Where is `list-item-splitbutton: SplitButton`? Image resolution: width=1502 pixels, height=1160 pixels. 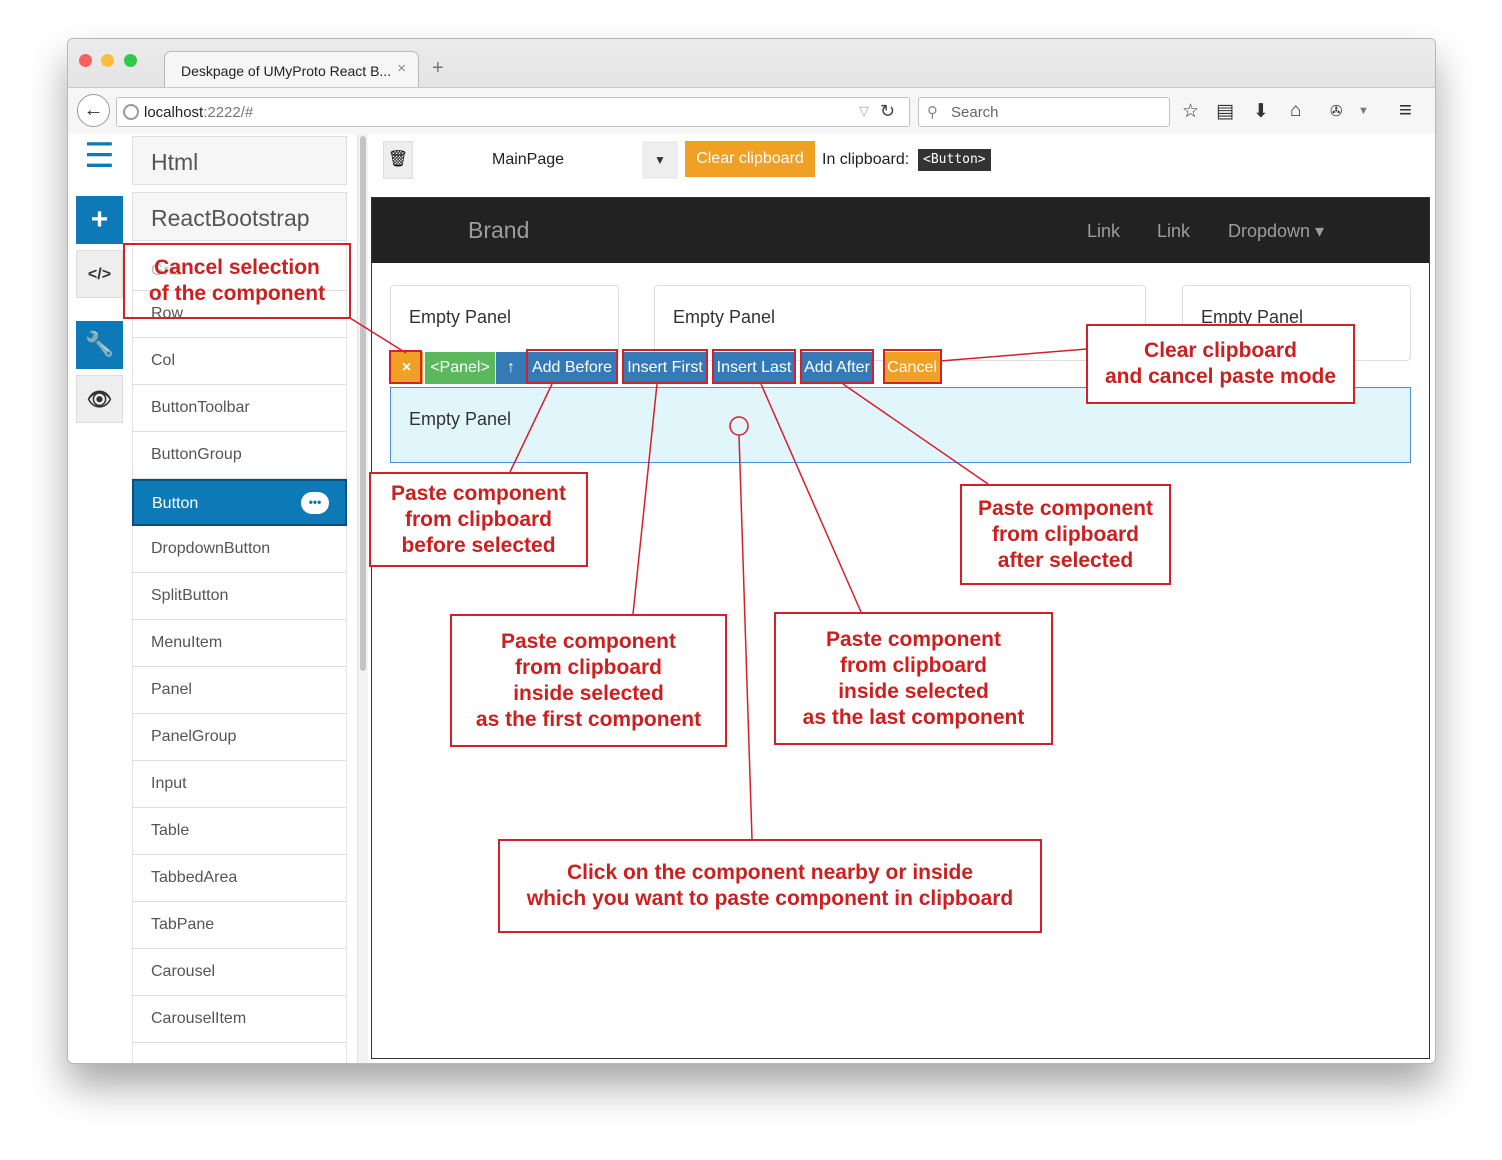 list-item-splitbutton: SplitButton is located at coordinates (239, 596).